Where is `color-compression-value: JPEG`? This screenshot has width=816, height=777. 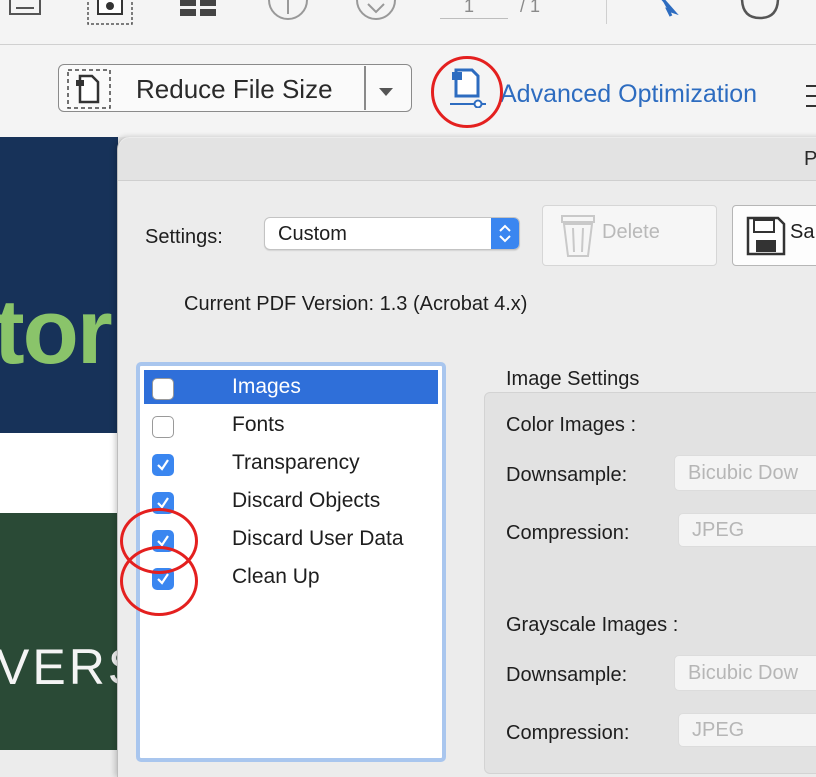
color-compression-value: JPEG is located at coordinates (718, 530).